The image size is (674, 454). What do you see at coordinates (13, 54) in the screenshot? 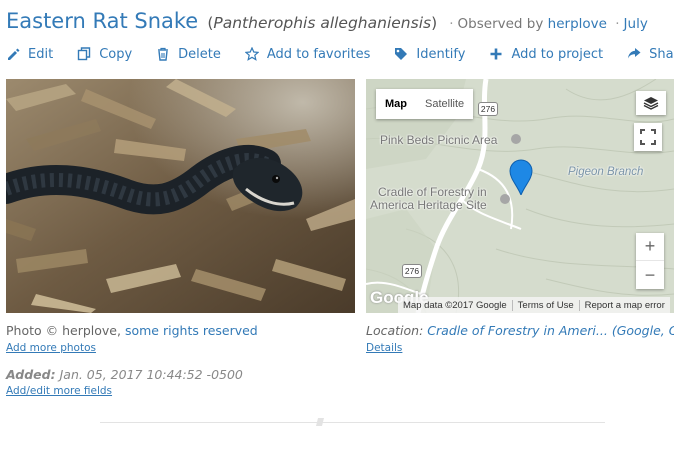
I see `pencil-icon` at bounding box center [13, 54].